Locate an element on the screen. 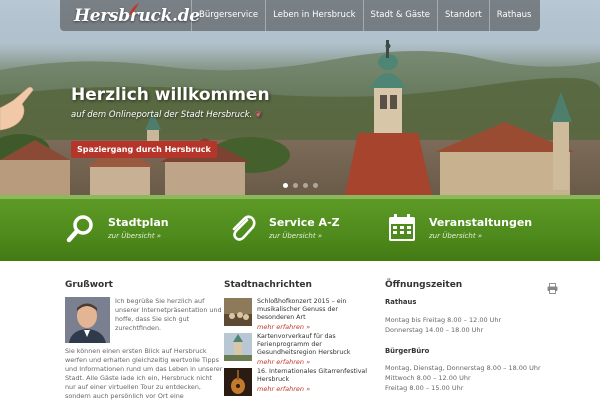 This screenshot has width=600, height=400. magnifier-icon is located at coordinates (79, 229).